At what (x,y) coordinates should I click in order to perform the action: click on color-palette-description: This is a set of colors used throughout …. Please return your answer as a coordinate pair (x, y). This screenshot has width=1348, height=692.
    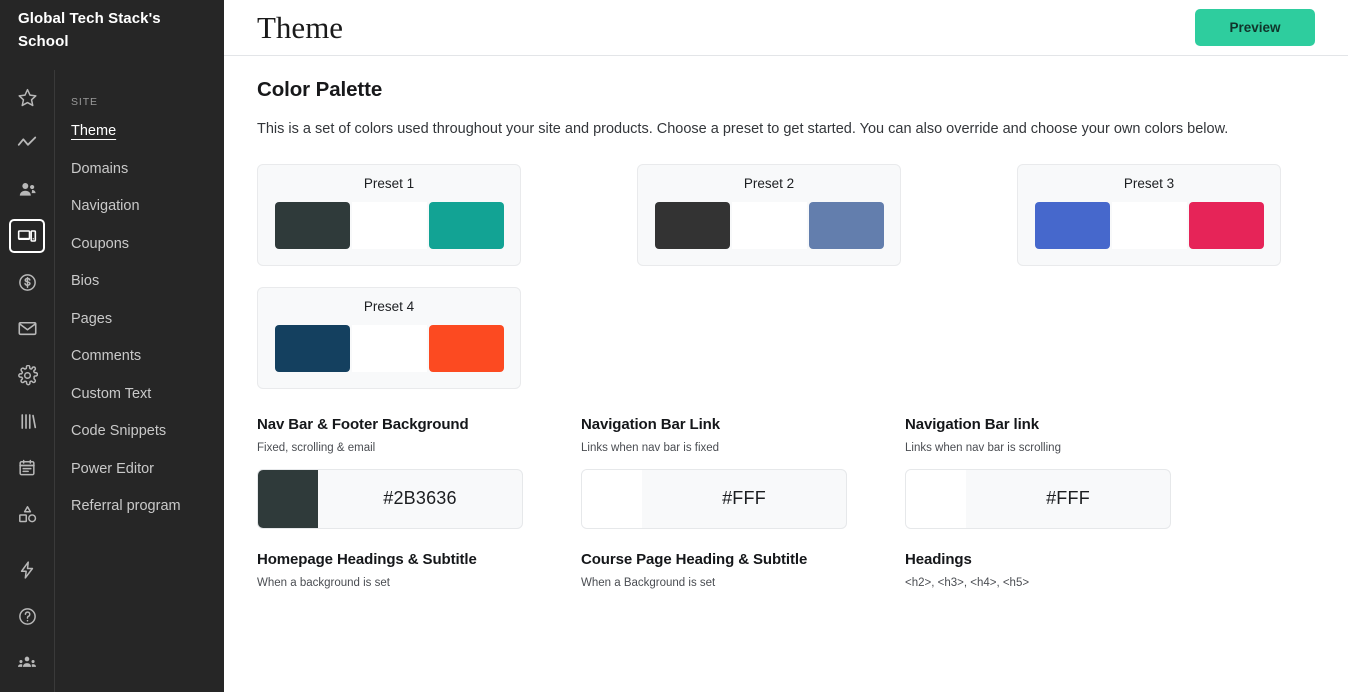
    Looking at the image, I should click on (743, 129).